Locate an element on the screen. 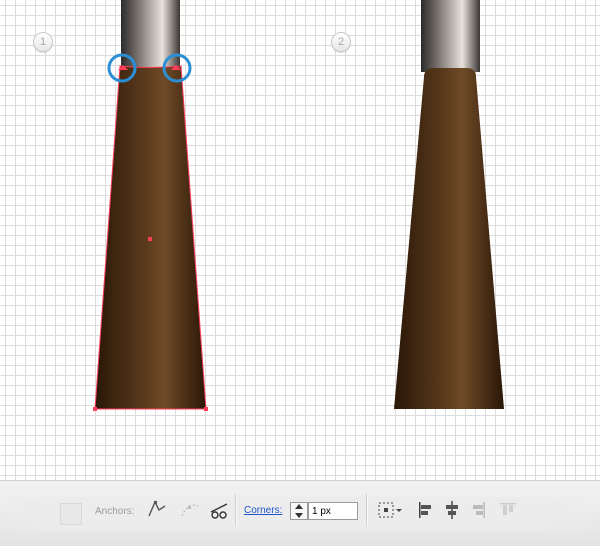 Image resolution: width=600 pixels, height=546 pixels. center-point is located at coordinates (150, 239).